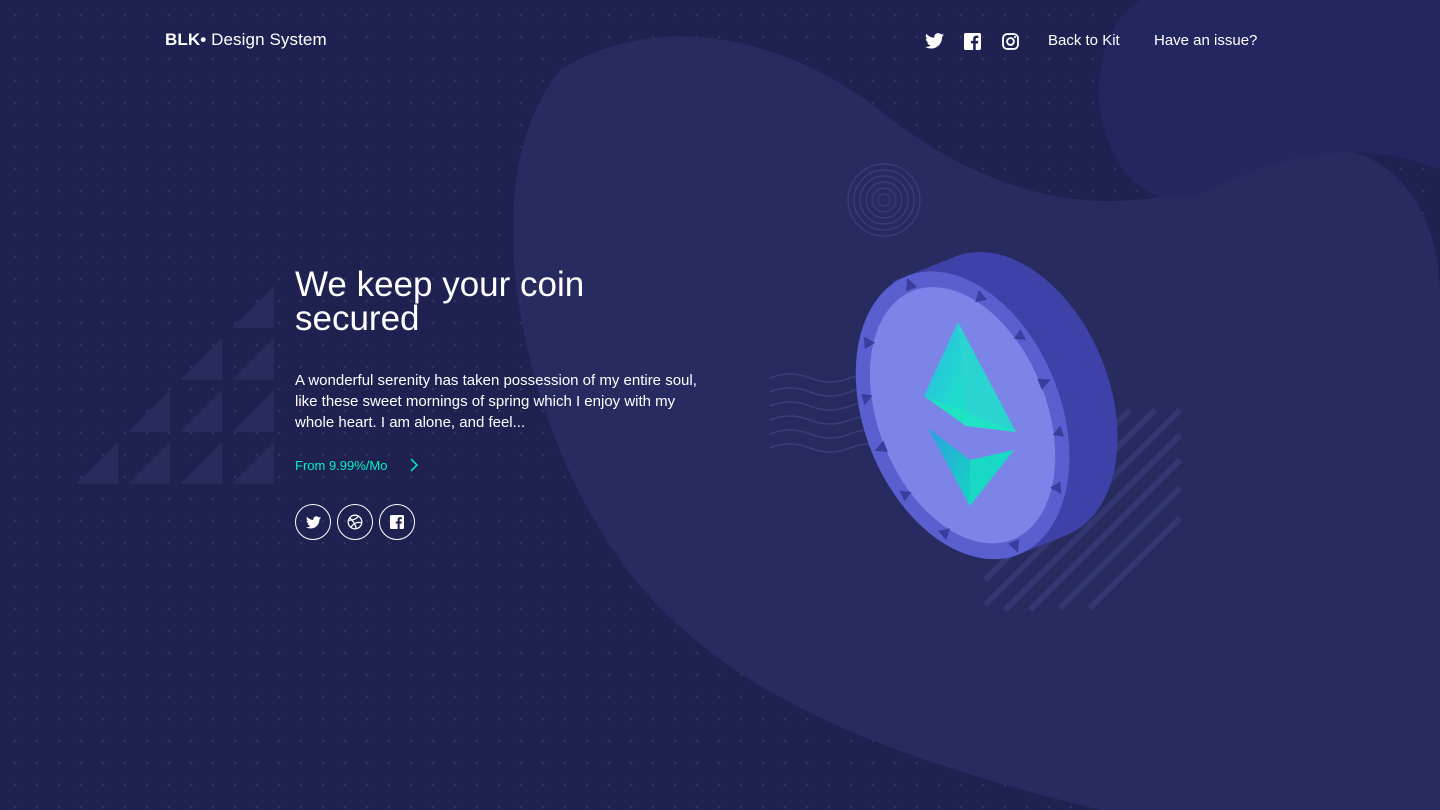 Image resolution: width=1440 pixels, height=810 pixels. Describe the element at coordinates (341, 465) in the screenshot. I see `pricing-link-label: From 9.99%/Mo` at that location.